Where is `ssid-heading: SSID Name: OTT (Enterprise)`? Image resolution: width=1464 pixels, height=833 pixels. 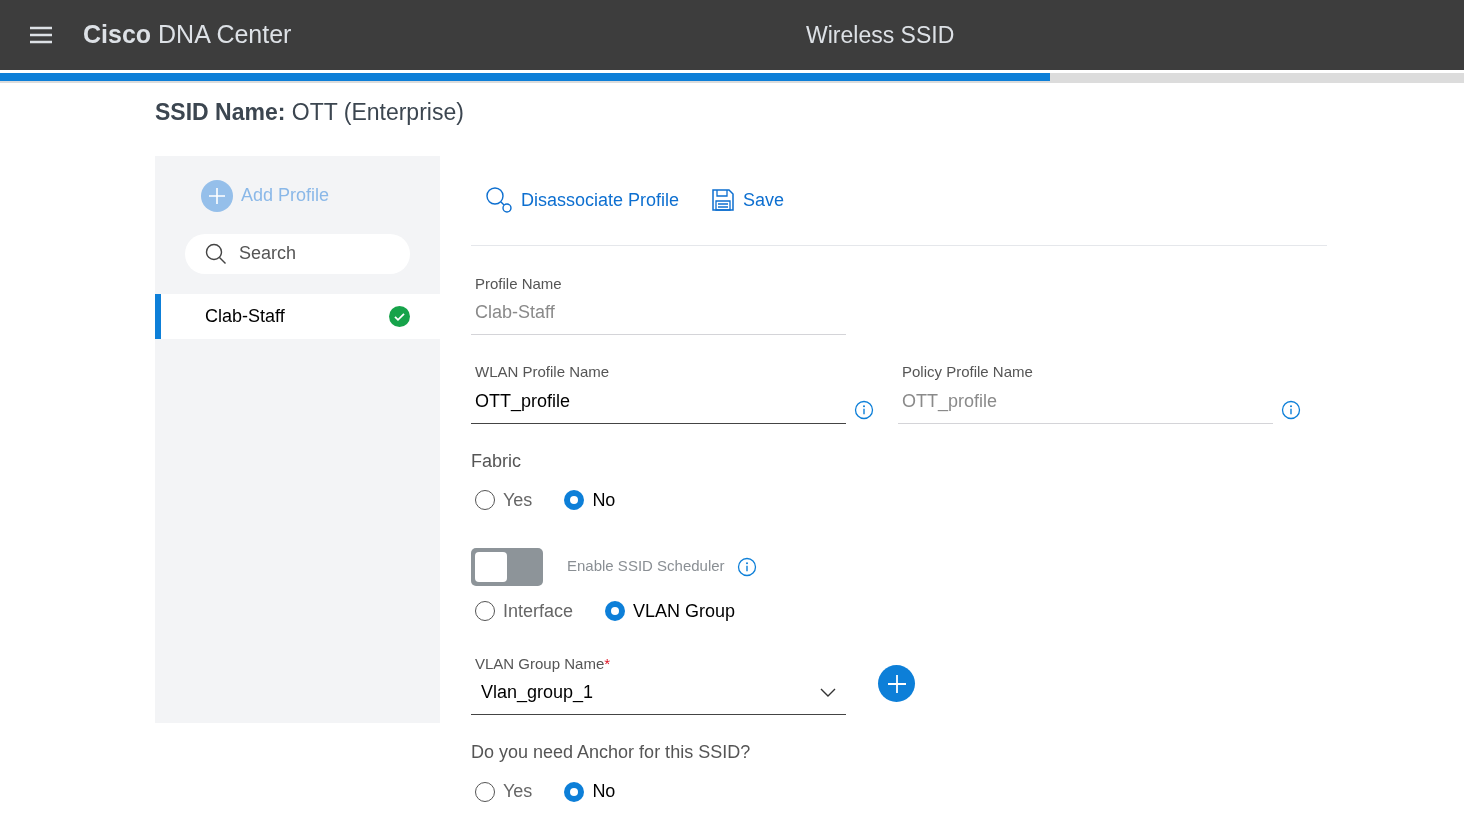
ssid-heading: SSID Name: OTT (Enterprise) is located at coordinates (310, 112).